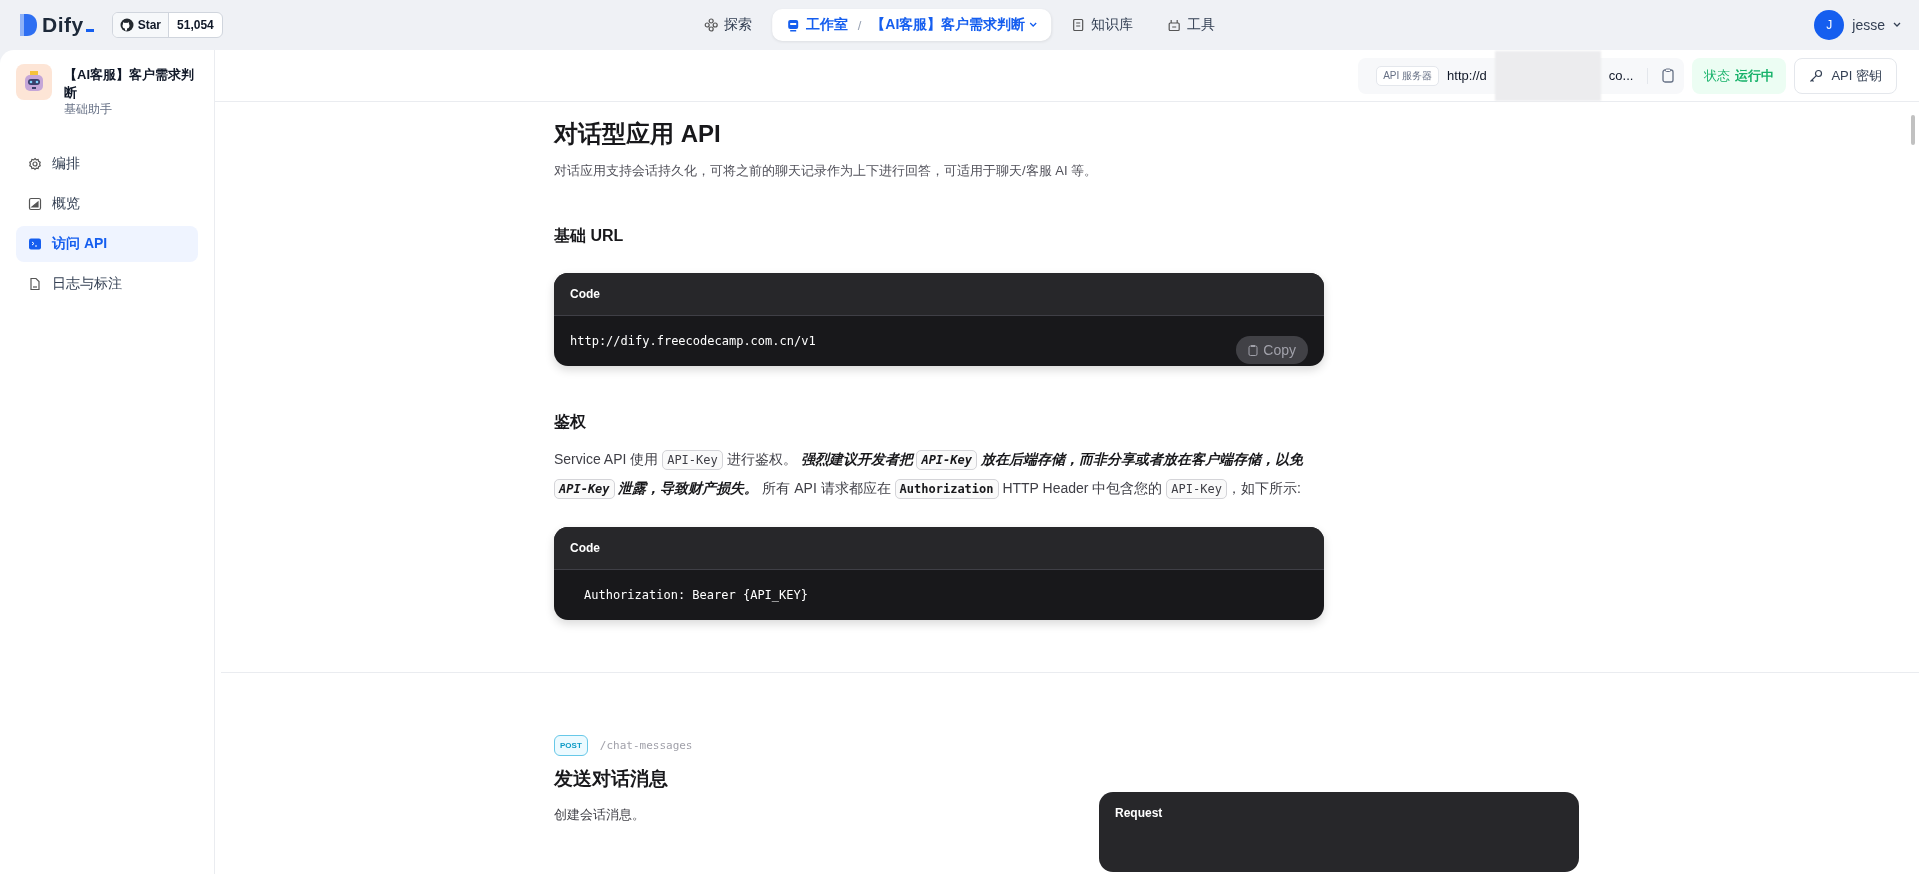 The image size is (1919, 874). Describe the element at coordinates (589, 236) in the screenshot. I see `section-heading: 基础 URL` at that location.